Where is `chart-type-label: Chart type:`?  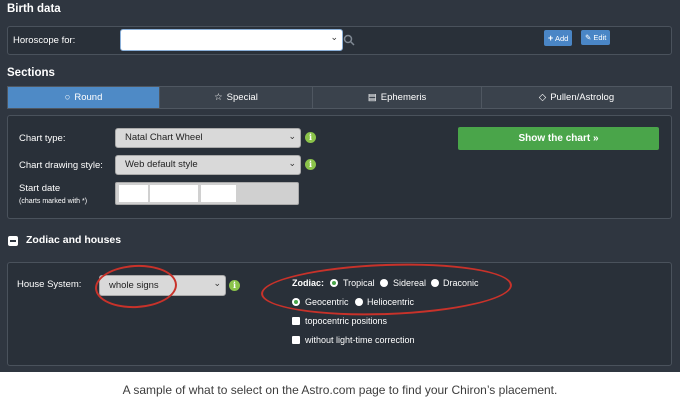
chart-type-label: Chart type: is located at coordinates (42, 138).